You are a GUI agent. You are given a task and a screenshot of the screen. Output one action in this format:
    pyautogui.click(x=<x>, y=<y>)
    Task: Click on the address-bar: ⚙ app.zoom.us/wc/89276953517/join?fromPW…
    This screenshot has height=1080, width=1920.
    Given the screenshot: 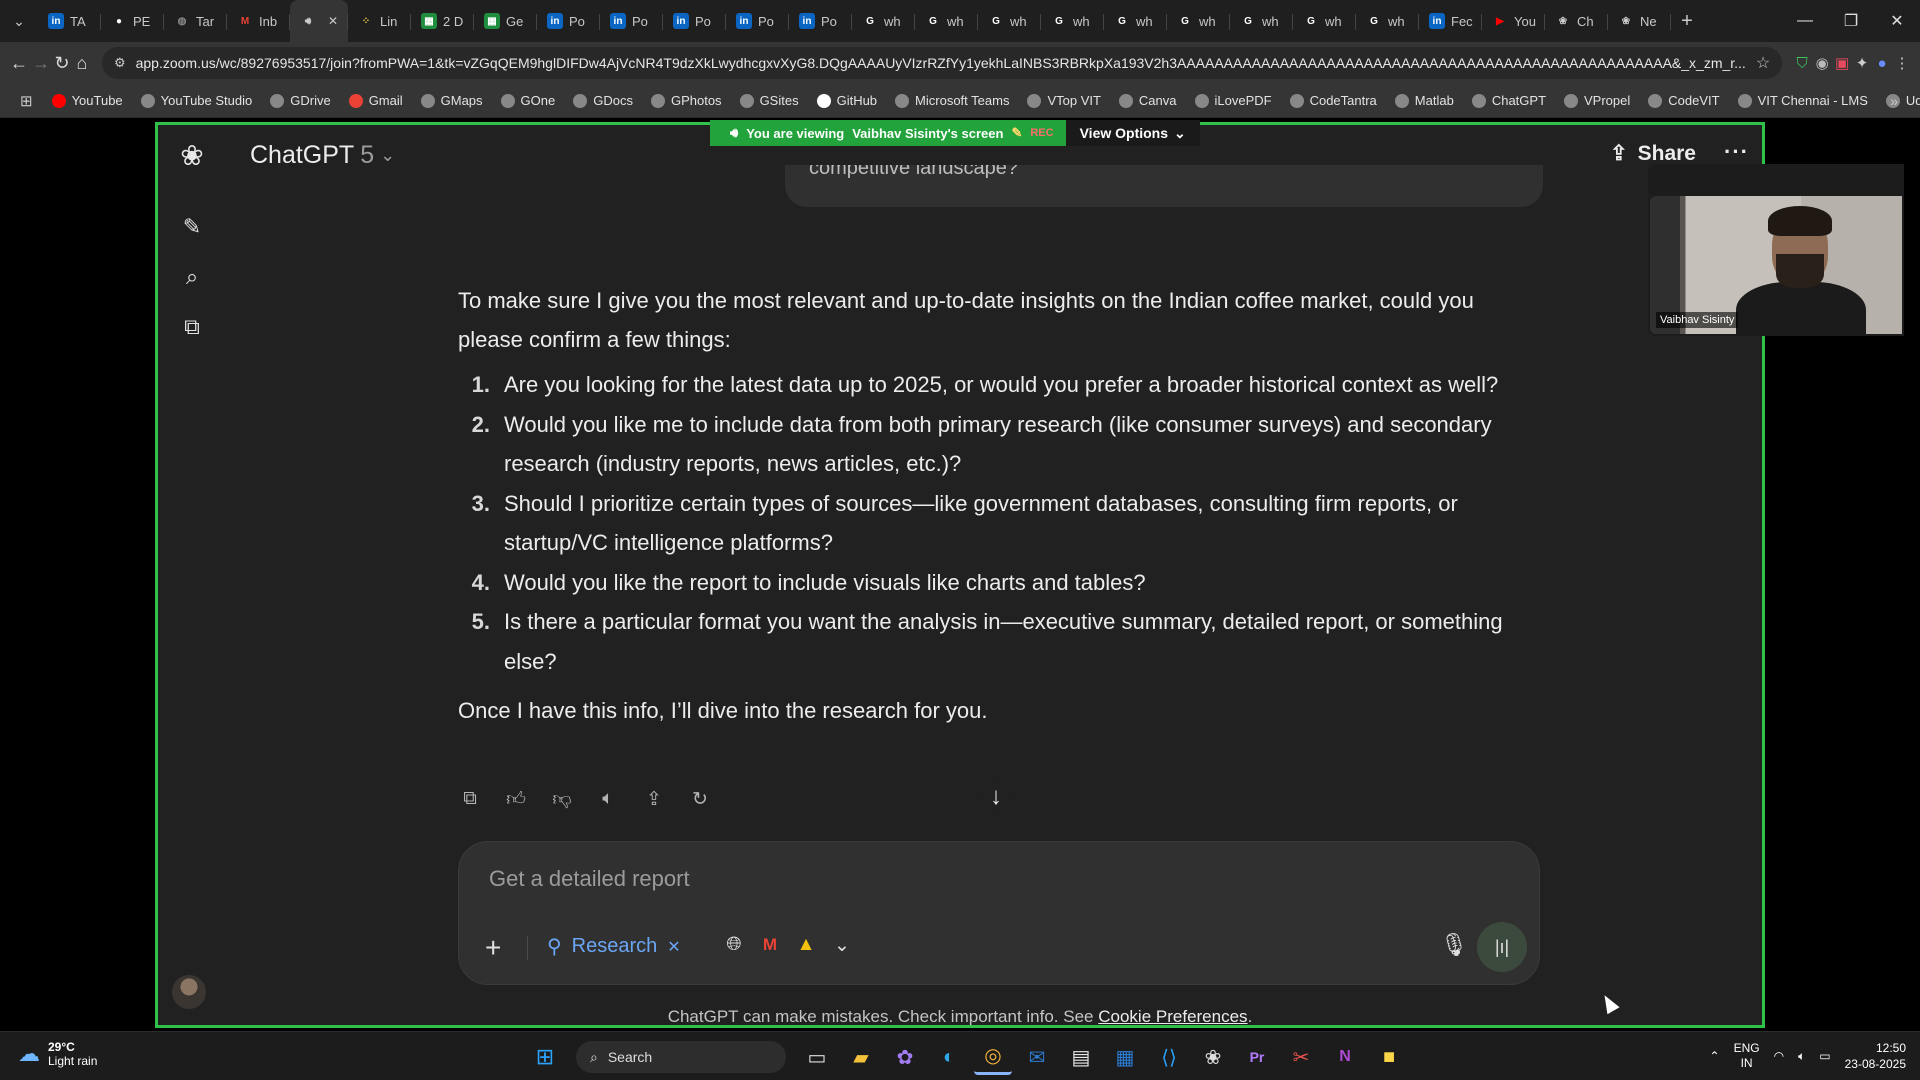 What is the action you would take?
    pyautogui.click(x=942, y=63)
    